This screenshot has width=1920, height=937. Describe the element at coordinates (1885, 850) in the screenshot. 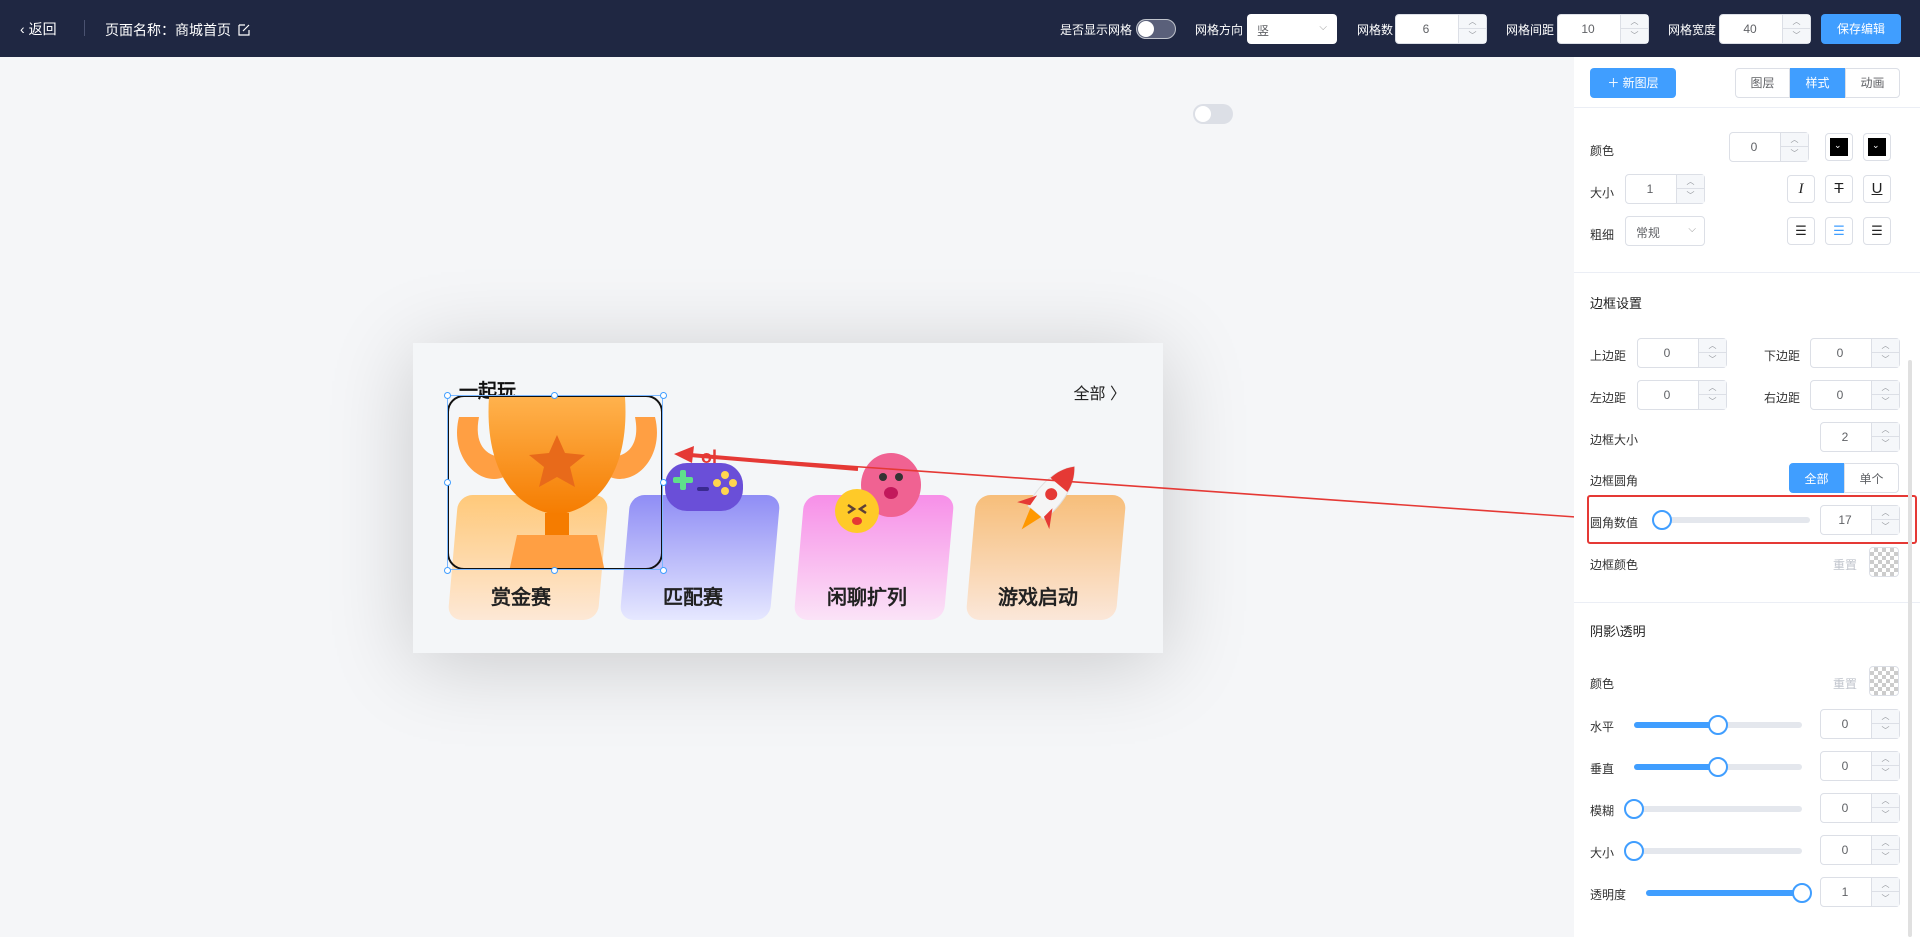

I see `shadow-size-stepper: ︿ ﹀` at that location.